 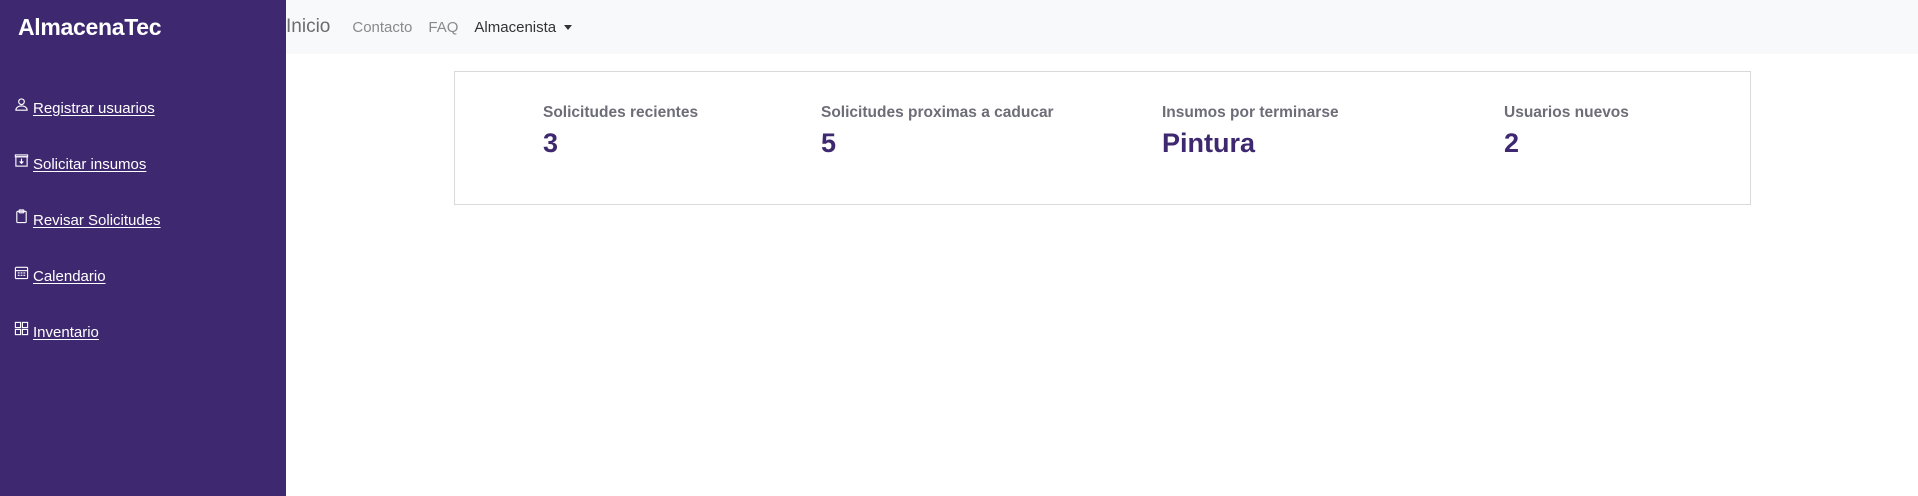 I want to click on stat-solicitudes-recientes: Solicitudes recientes 3, so click(x=620, y=131).